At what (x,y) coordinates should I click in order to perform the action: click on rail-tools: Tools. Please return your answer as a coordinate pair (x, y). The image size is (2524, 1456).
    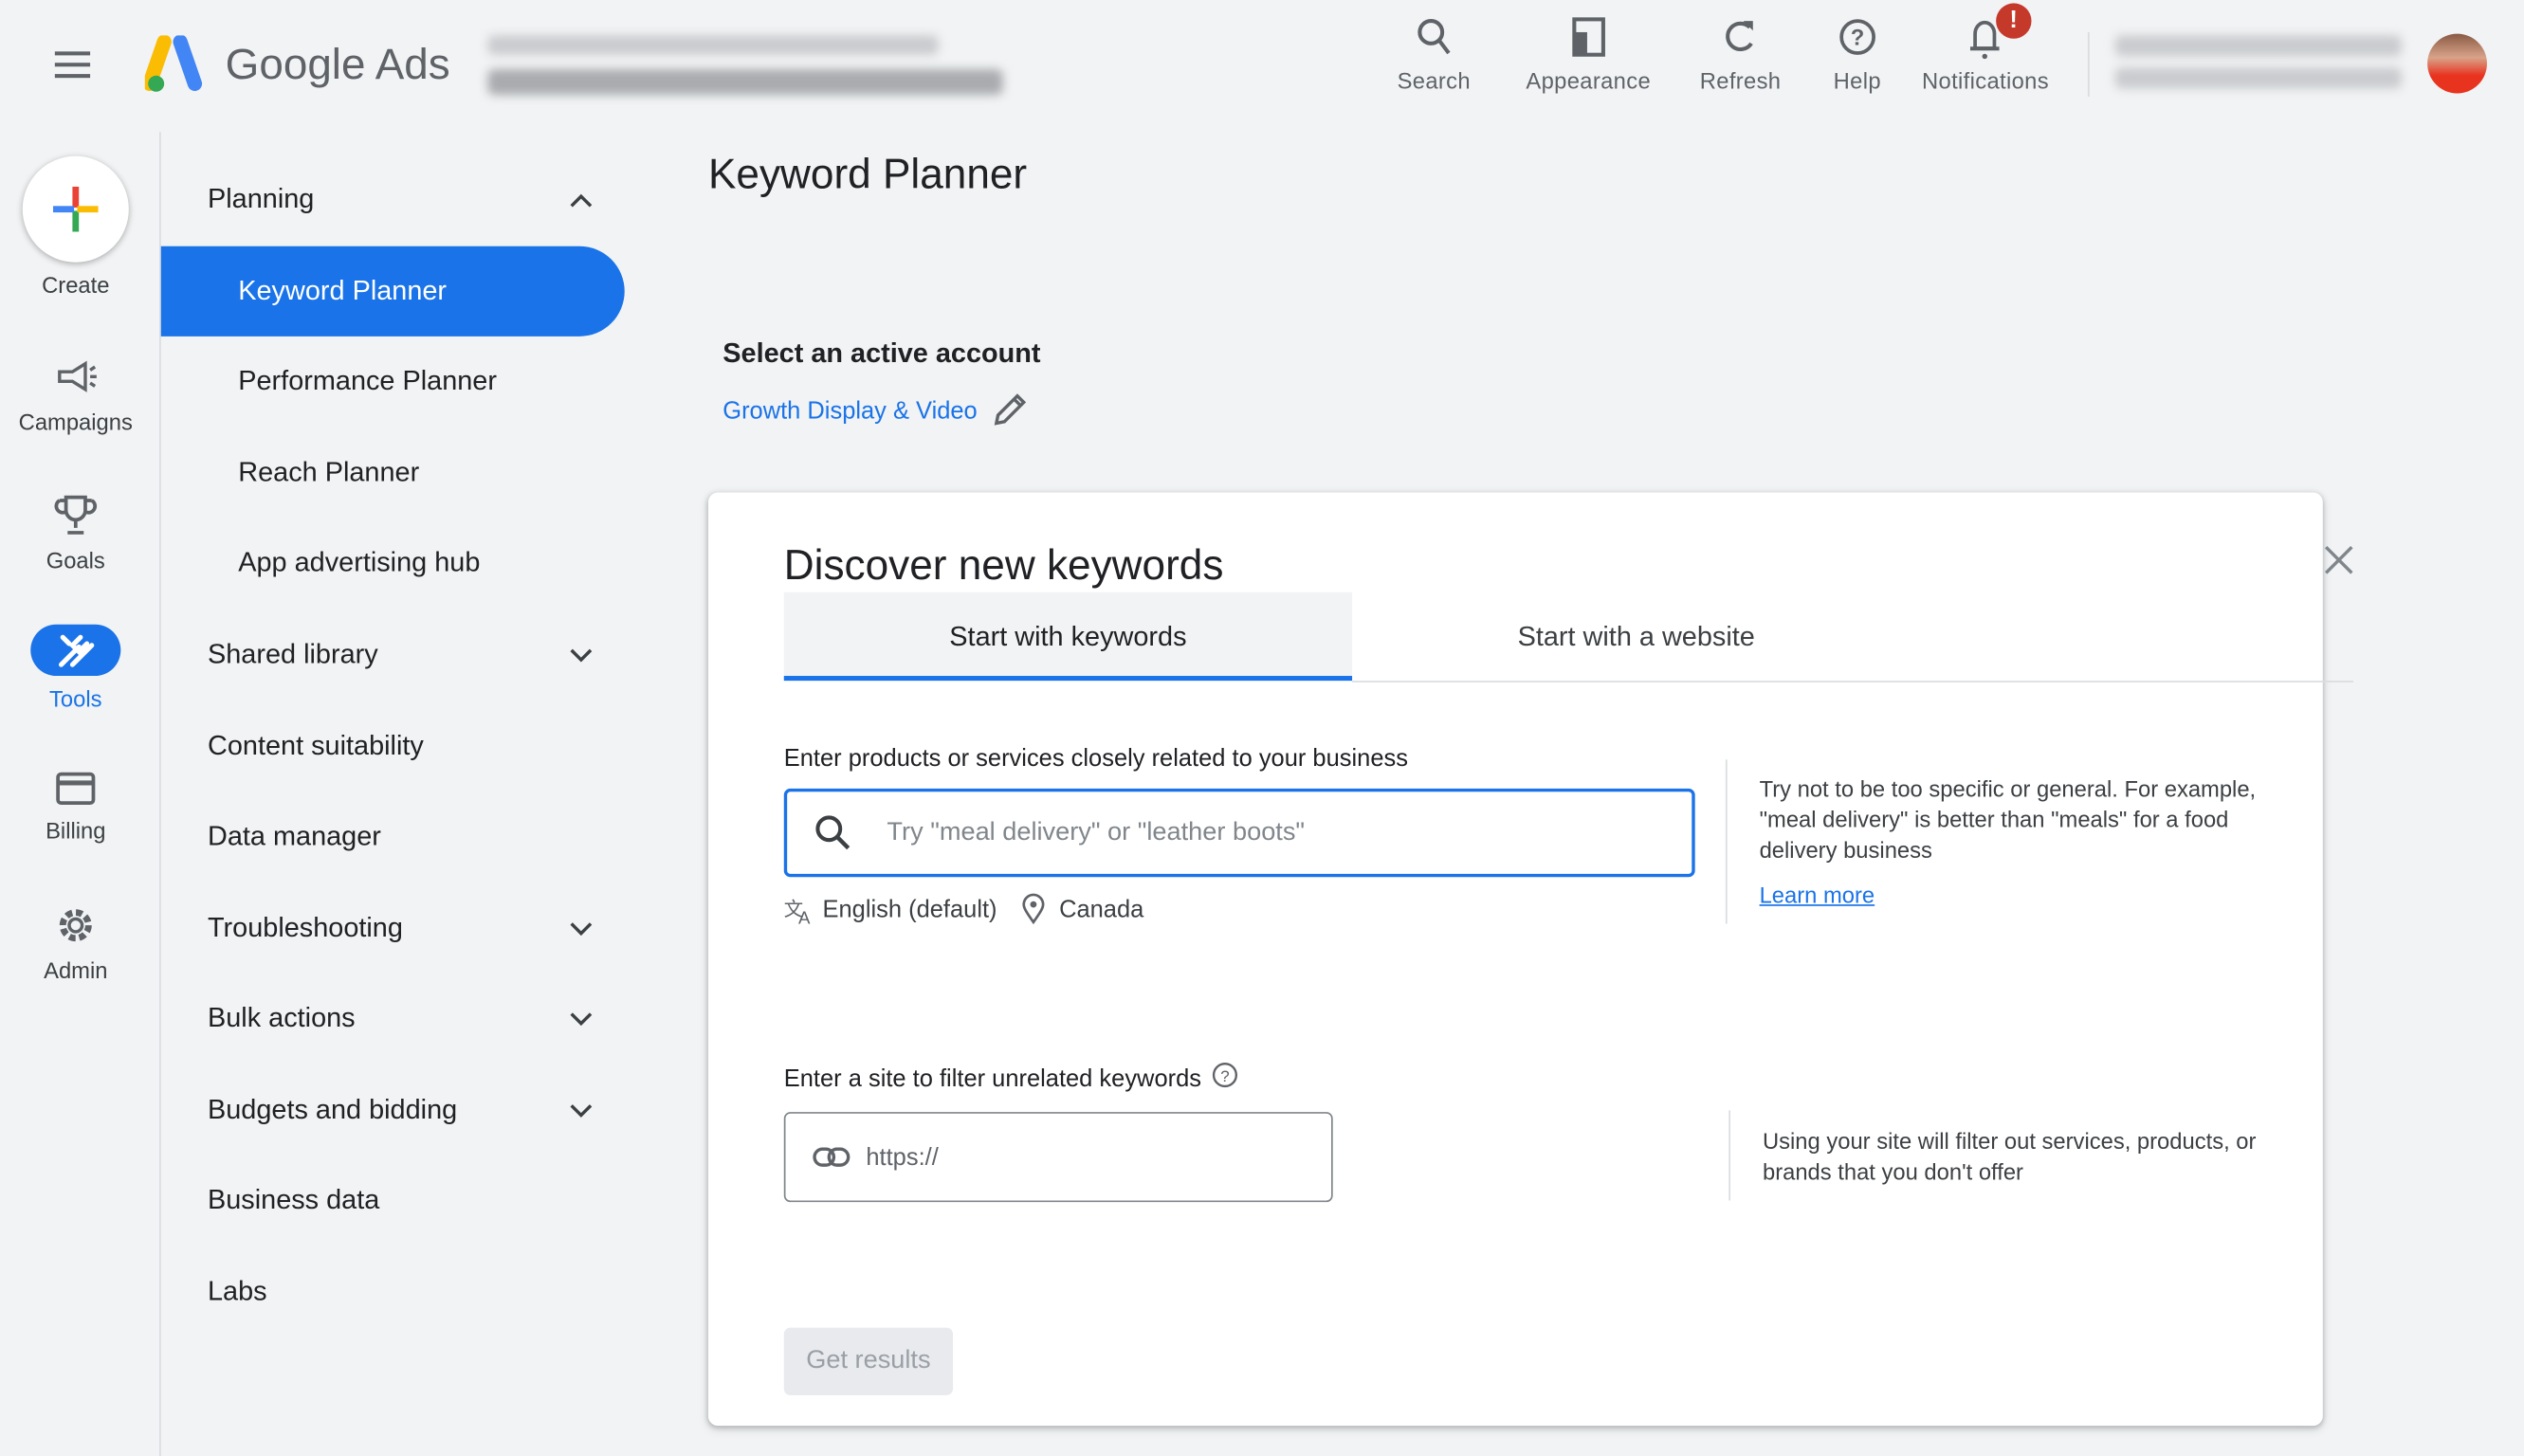
    Looking at the image, I should click on (76, 667).